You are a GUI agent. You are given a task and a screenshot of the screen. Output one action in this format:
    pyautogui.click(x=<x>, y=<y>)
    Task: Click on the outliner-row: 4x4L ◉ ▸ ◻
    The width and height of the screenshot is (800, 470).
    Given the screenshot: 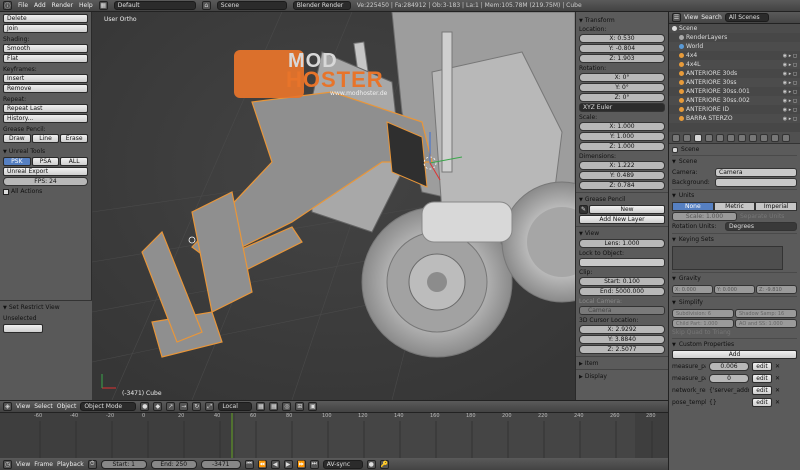 What is the action you would take?
    pyautogui.click(x=734, y=64)
    